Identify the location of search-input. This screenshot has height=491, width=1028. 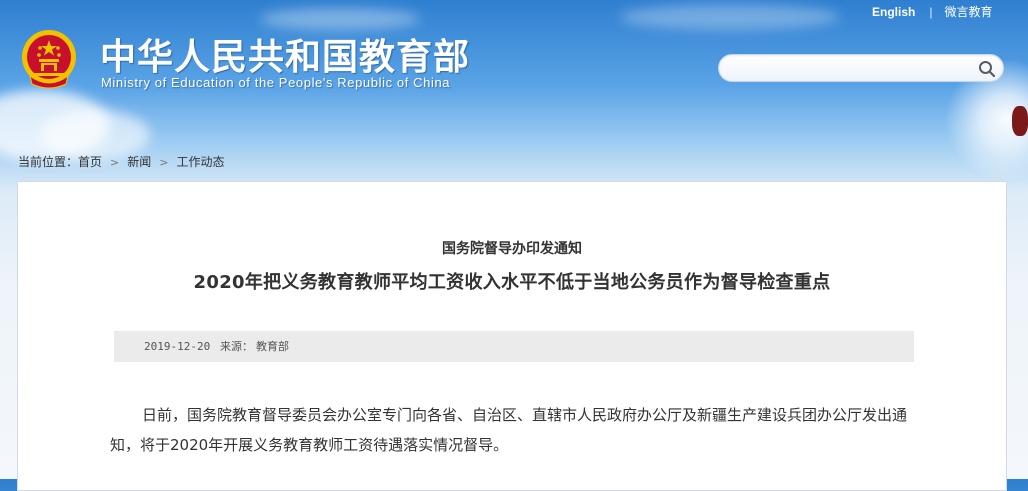
(853, 69).